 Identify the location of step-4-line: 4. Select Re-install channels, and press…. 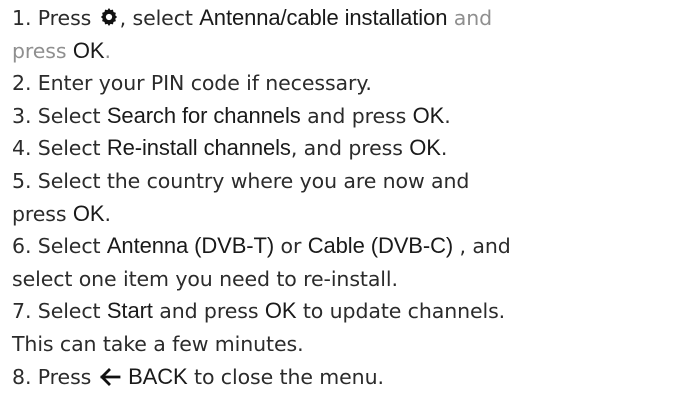
(352, 148).